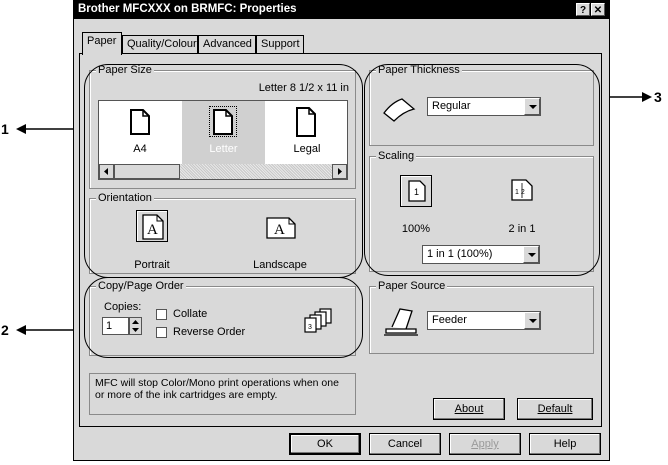  What do you see at coordinates (555, 409) in the screenshot?
I see `default-button: Default` at bounding box center [555, 409].